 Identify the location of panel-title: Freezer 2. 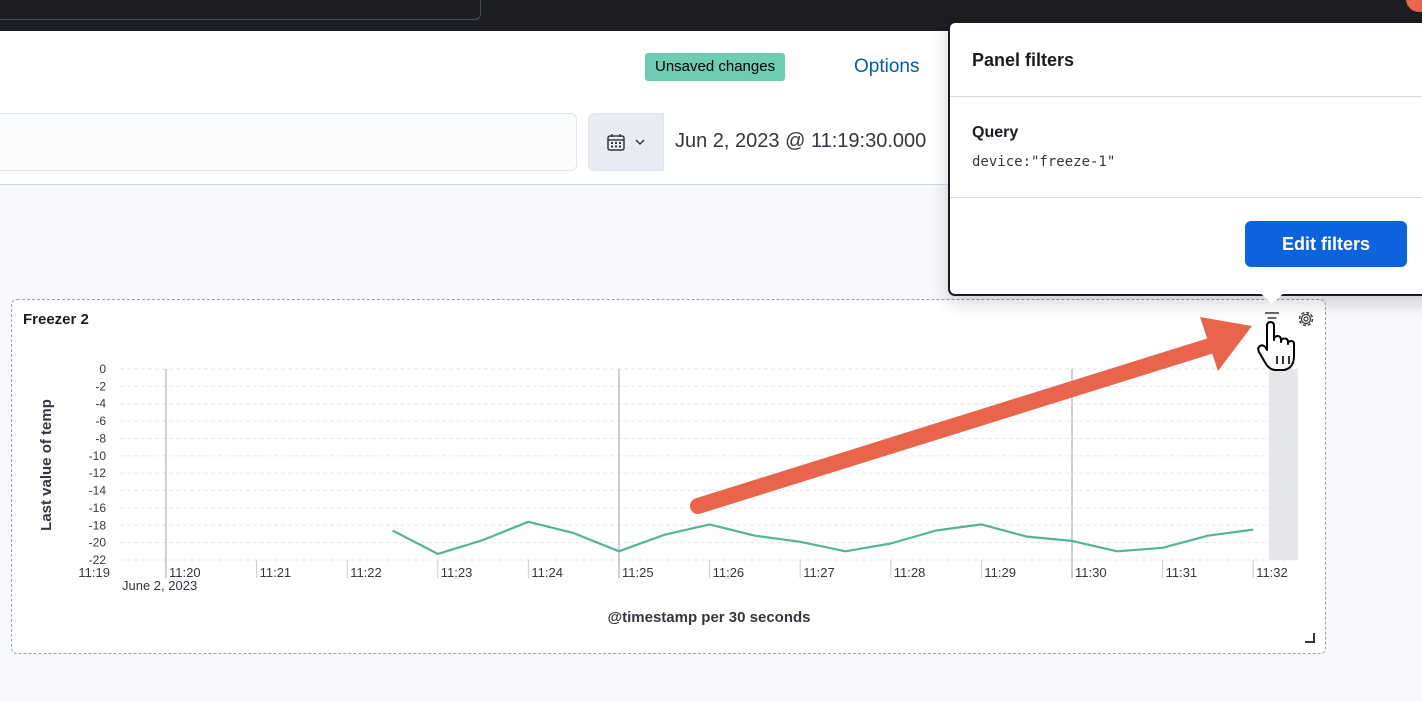
(56, 319).